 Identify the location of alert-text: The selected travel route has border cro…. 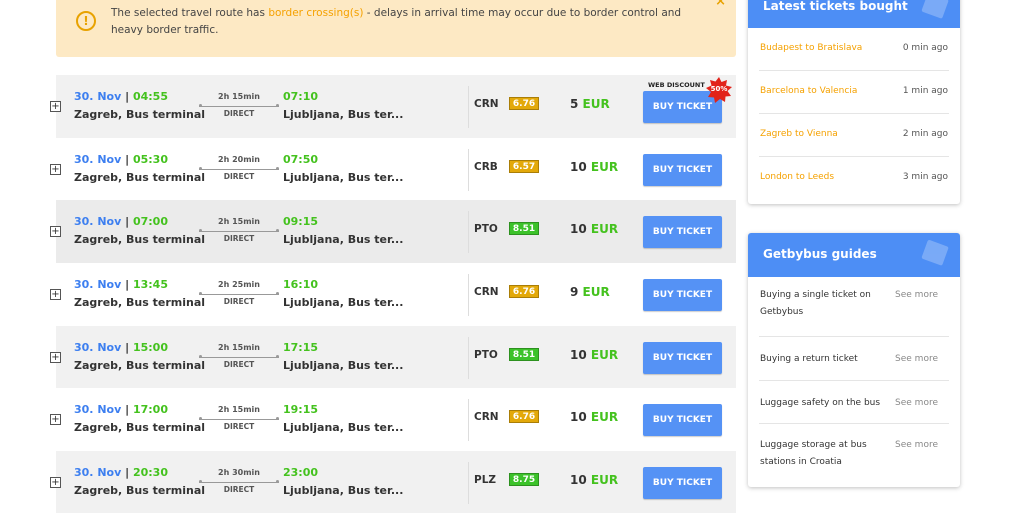
(411, 22).